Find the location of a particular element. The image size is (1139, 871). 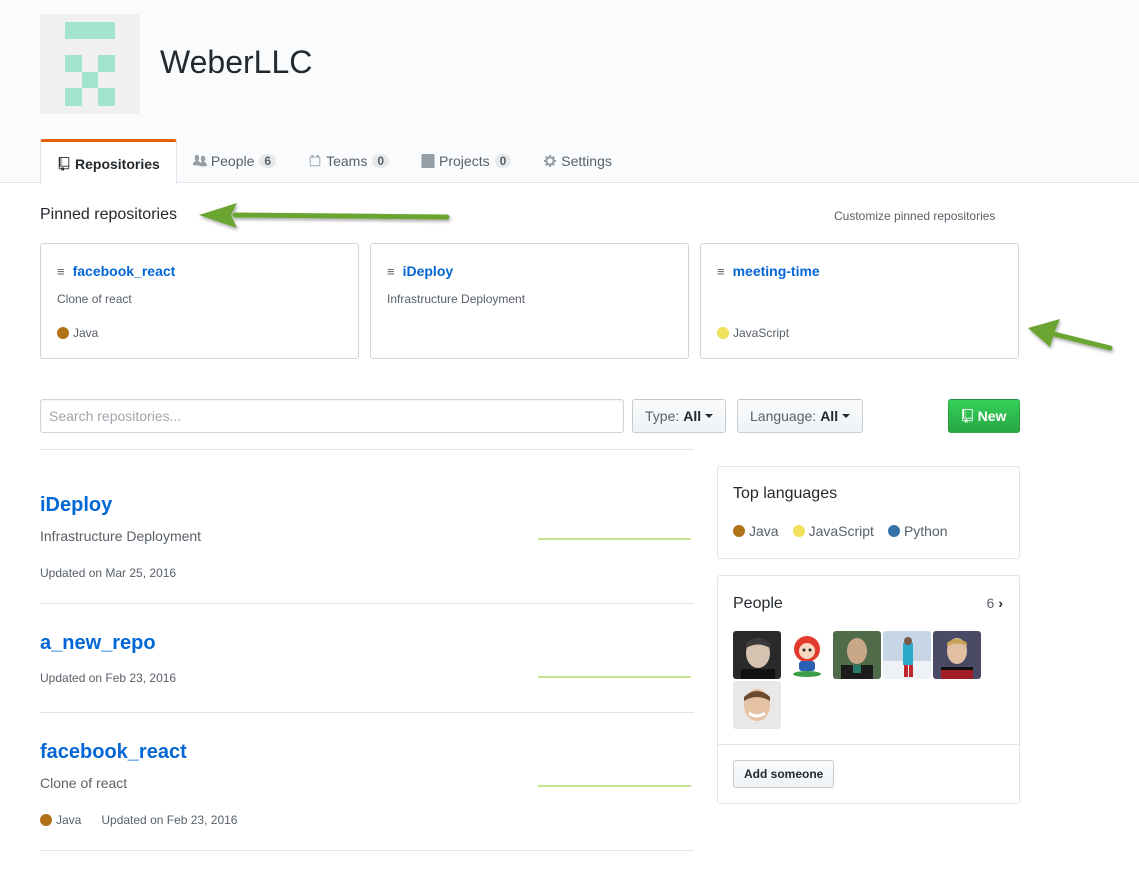

repo-updated: Updated on Mar 25, 2016 is located at coordinates (108, 573).